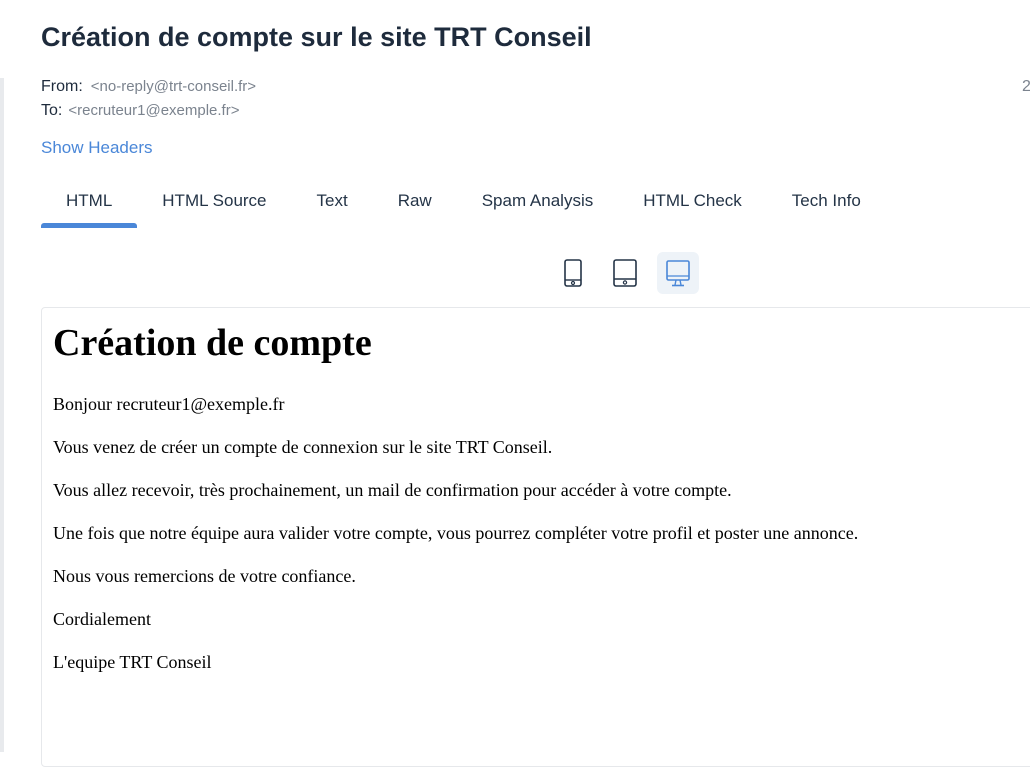 This screenshot has width=1030, height=767. I want to click on message-date: 2, so click(1026, 86).